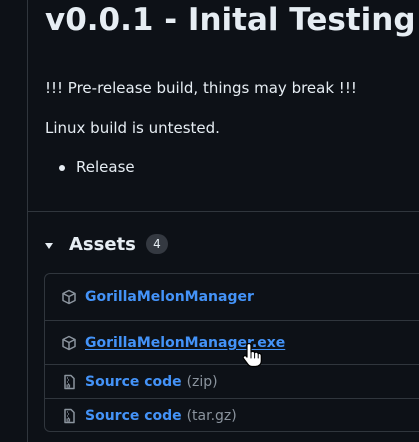  I want to click on asset-name-source-code-targz: Source code, so click(133, 416).